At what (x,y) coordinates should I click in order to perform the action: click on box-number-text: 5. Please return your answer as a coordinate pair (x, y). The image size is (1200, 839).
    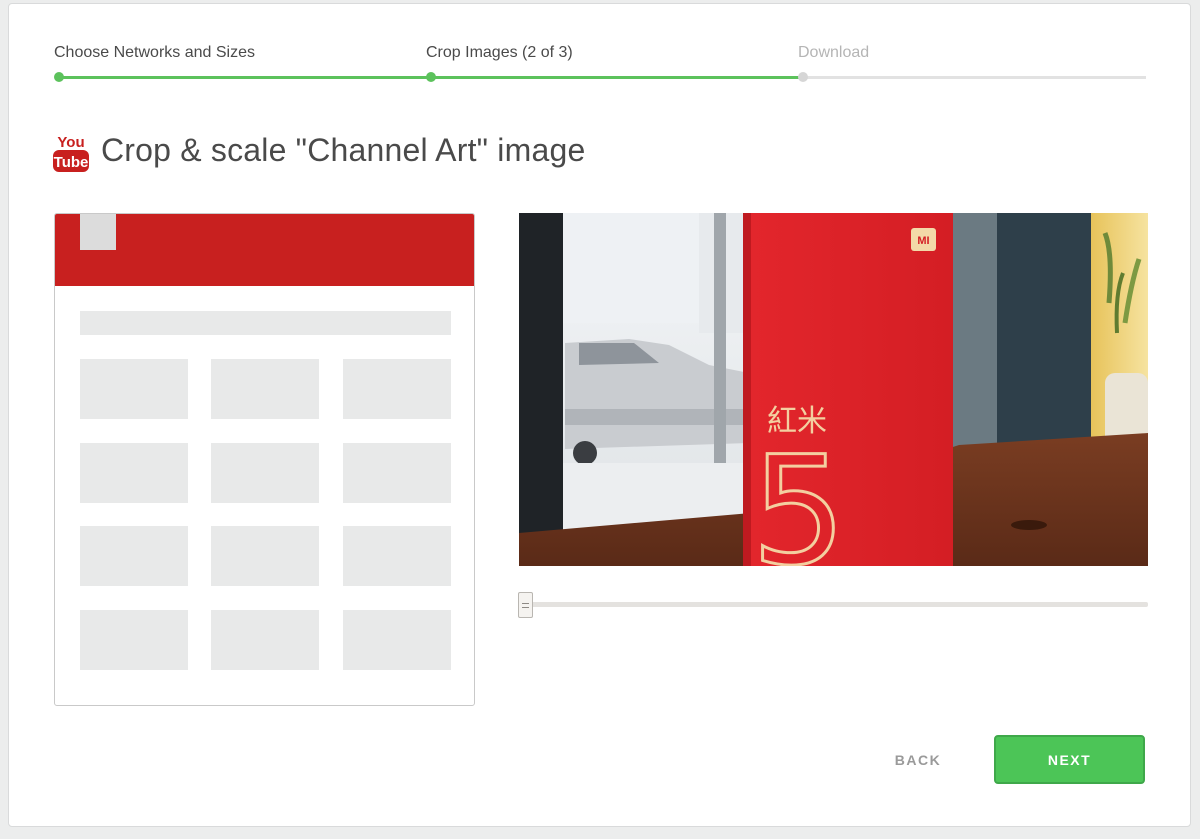
    Looking at the image, I should click on (798, 495).